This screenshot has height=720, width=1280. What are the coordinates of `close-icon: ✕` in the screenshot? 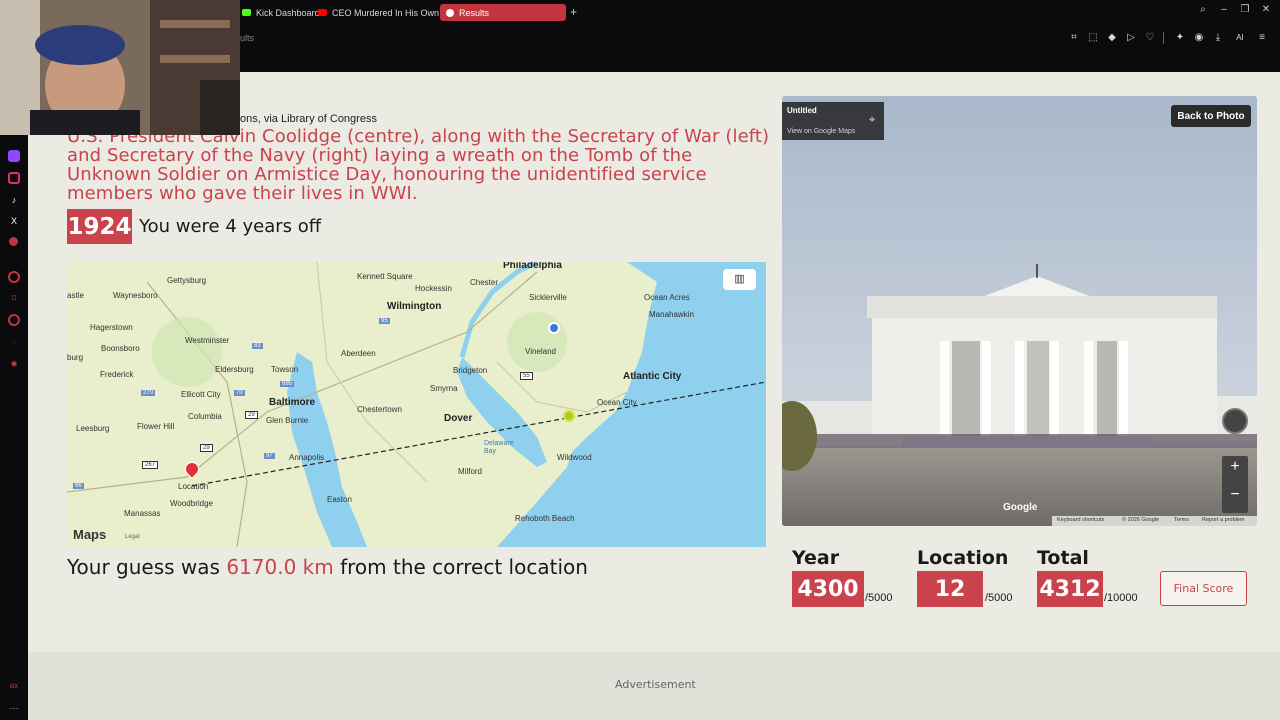 It's located at (1266, 9).